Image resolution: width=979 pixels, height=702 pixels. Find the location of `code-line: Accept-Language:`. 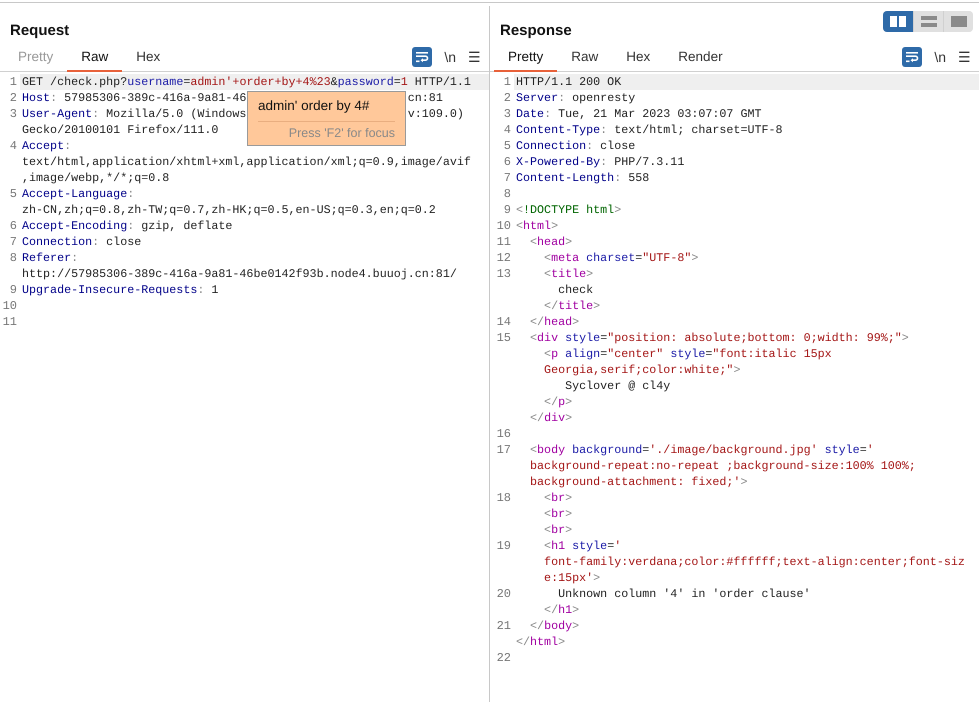

code-line: Accept-Language: is located at coordinates (78, 194).